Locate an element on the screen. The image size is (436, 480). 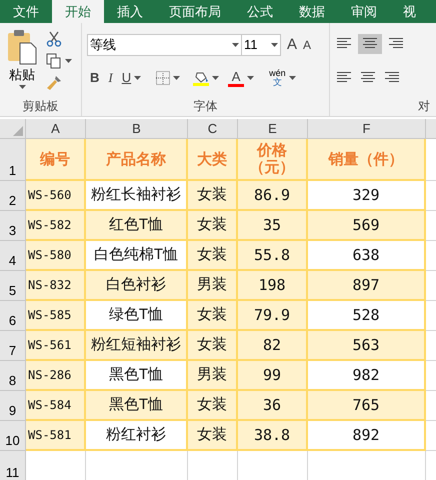
table-cell: WS-585 is located at coordinates (56, 316).